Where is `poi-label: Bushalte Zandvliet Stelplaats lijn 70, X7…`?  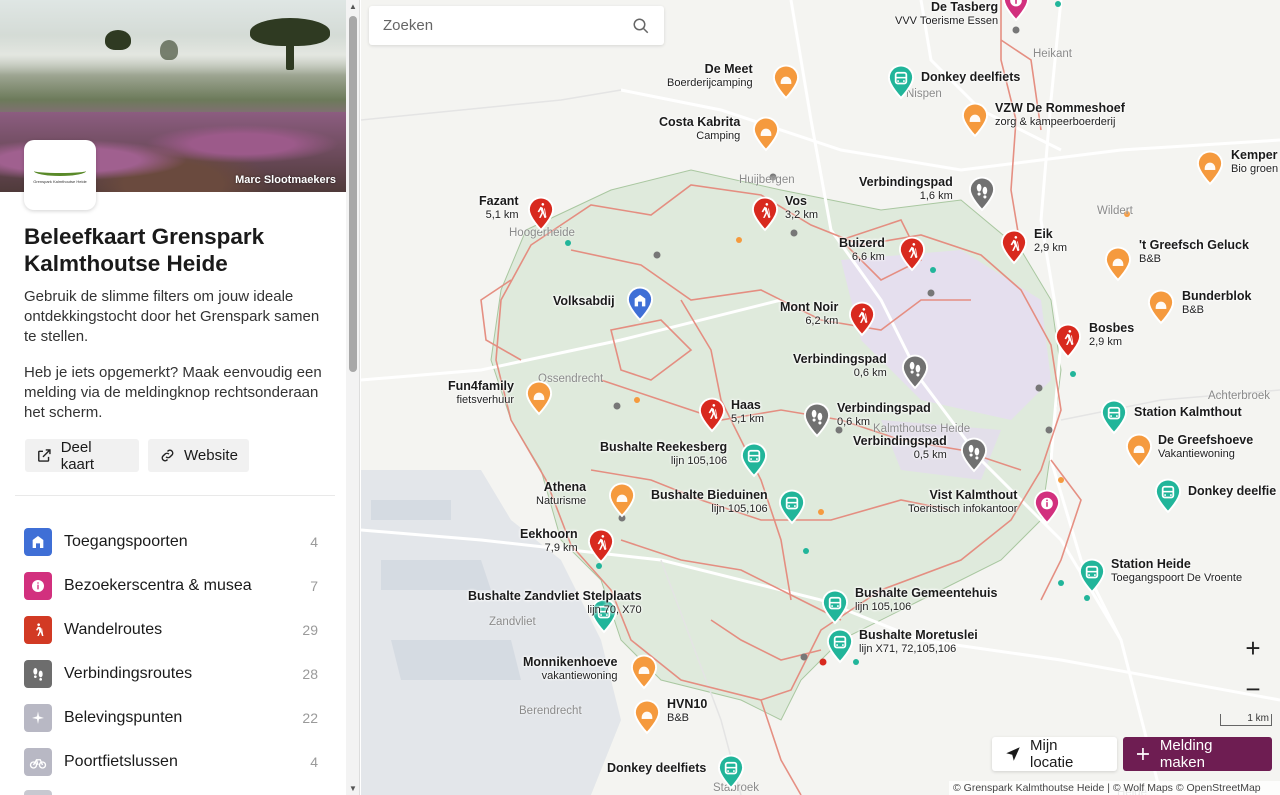
poi-label: Bushalte Zandvliet Stelplaats lijn 70, X7… is located at coordinates (555, 603).